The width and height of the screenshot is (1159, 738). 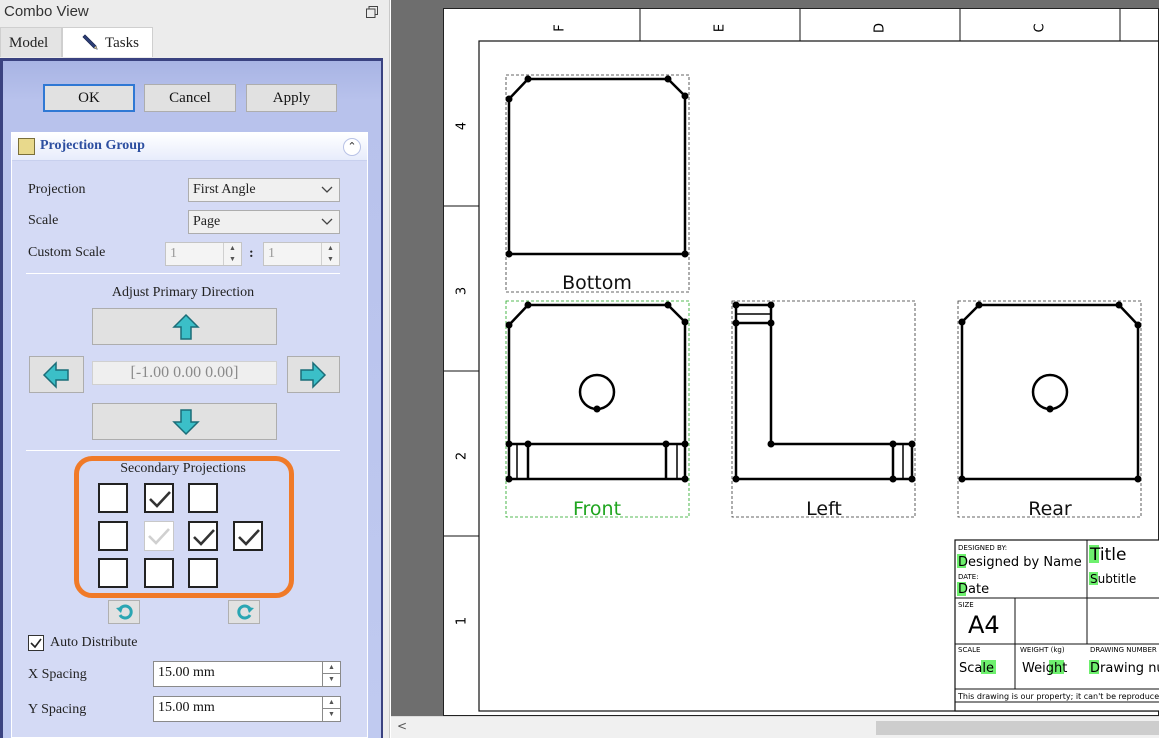 I want to click on tab-model-label: Model, so click(x=29, y=43).